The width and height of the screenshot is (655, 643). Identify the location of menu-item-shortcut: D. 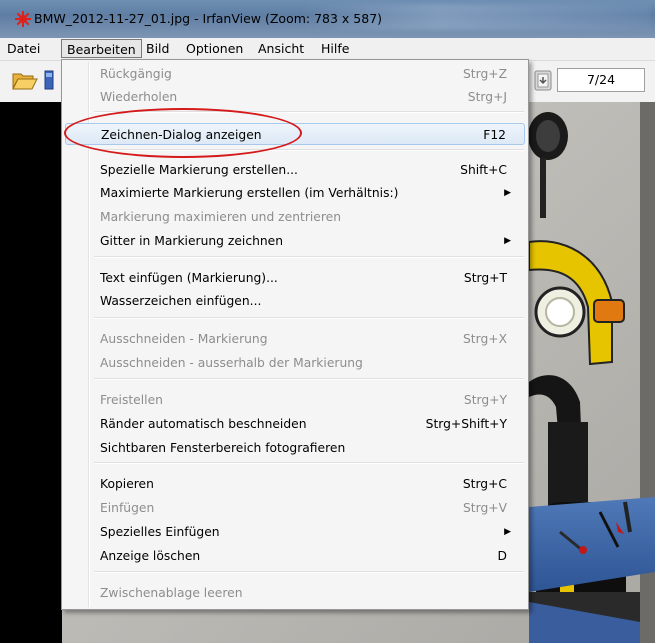
(502, 556).